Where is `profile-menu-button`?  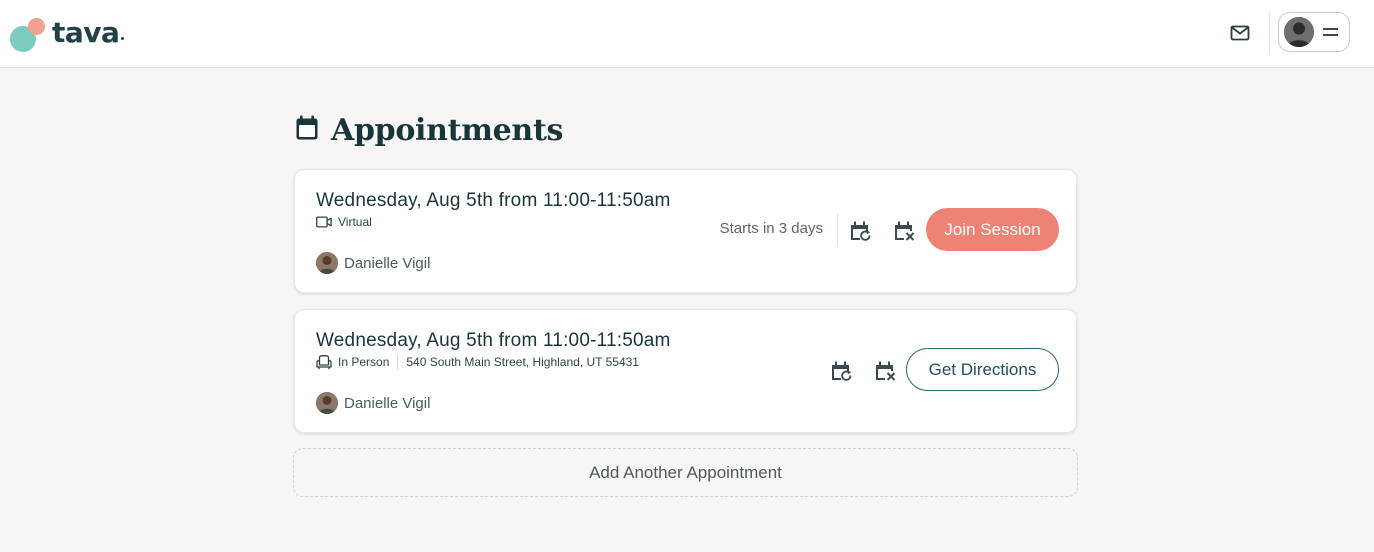 profile-menu-button is located at coordinates (1314, 32).